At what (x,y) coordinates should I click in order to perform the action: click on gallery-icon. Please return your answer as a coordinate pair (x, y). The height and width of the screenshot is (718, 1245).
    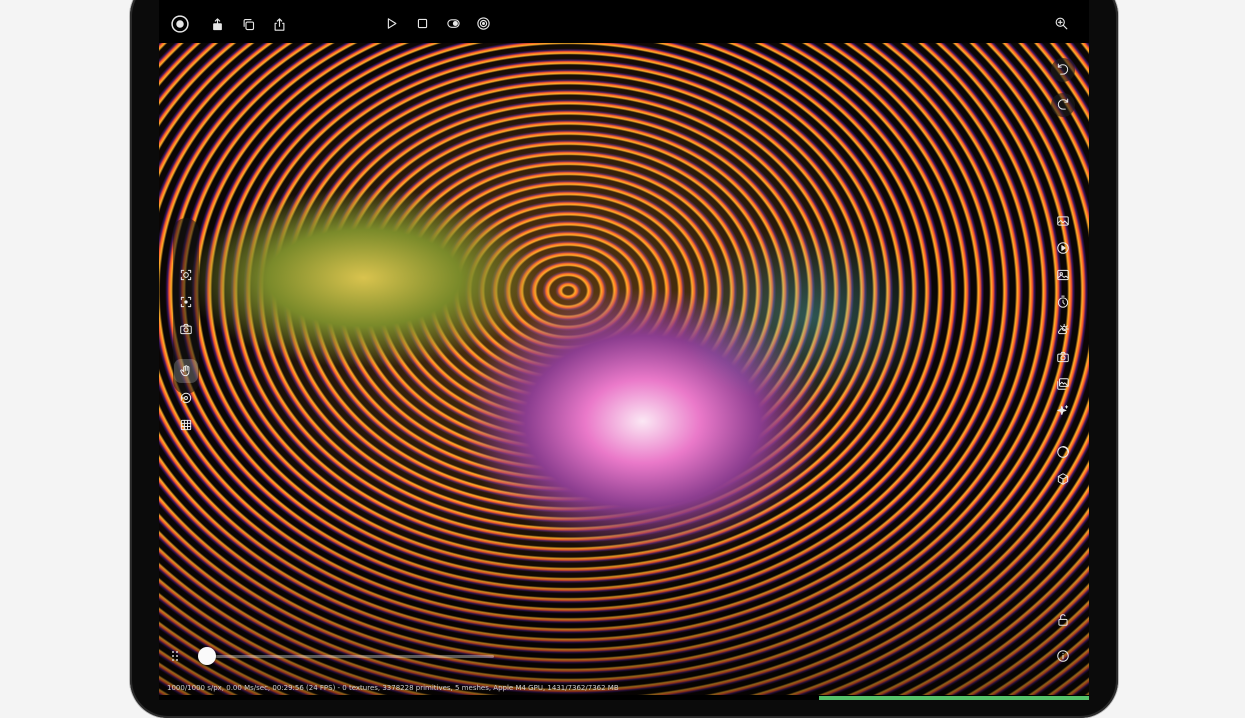
    Looking at the image, I should click on (1063, 384).